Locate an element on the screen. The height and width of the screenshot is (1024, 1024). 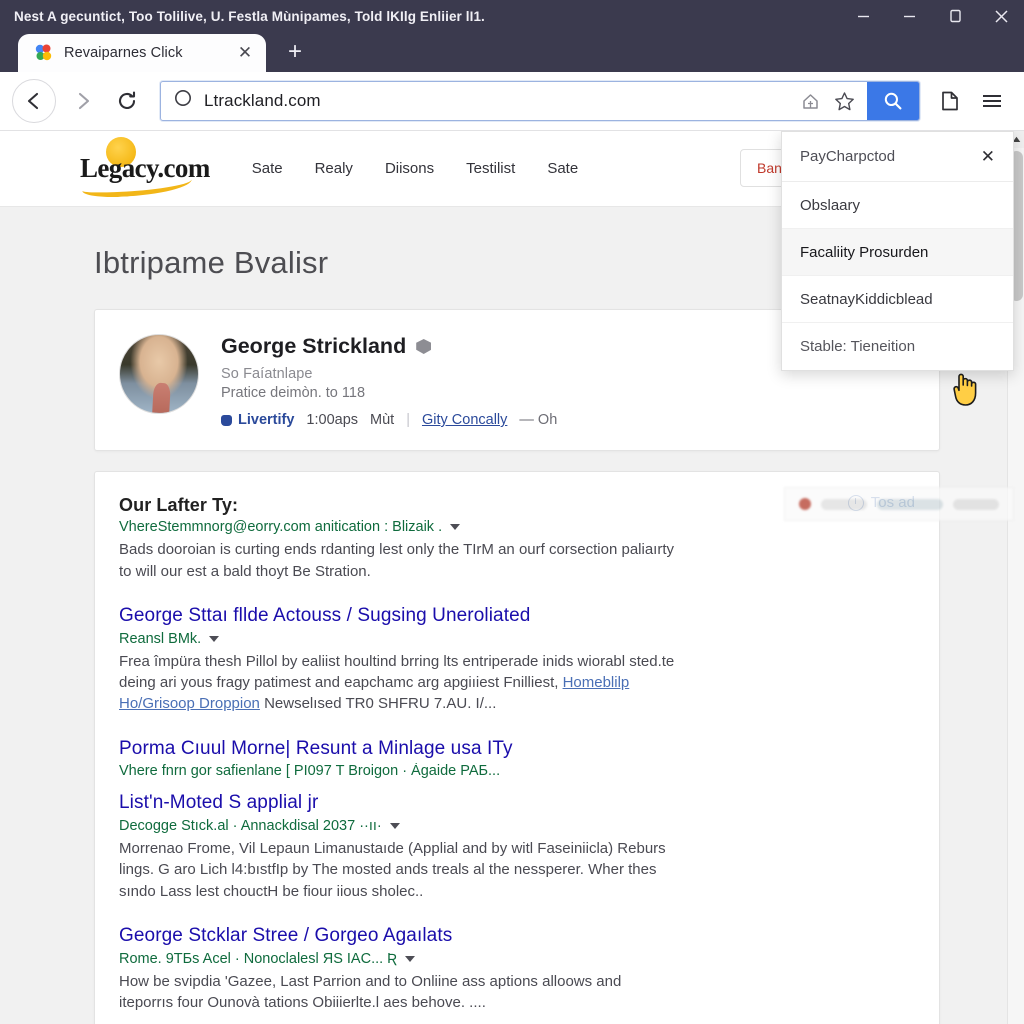
address-bar-actions is located at coordinates (832, 101).